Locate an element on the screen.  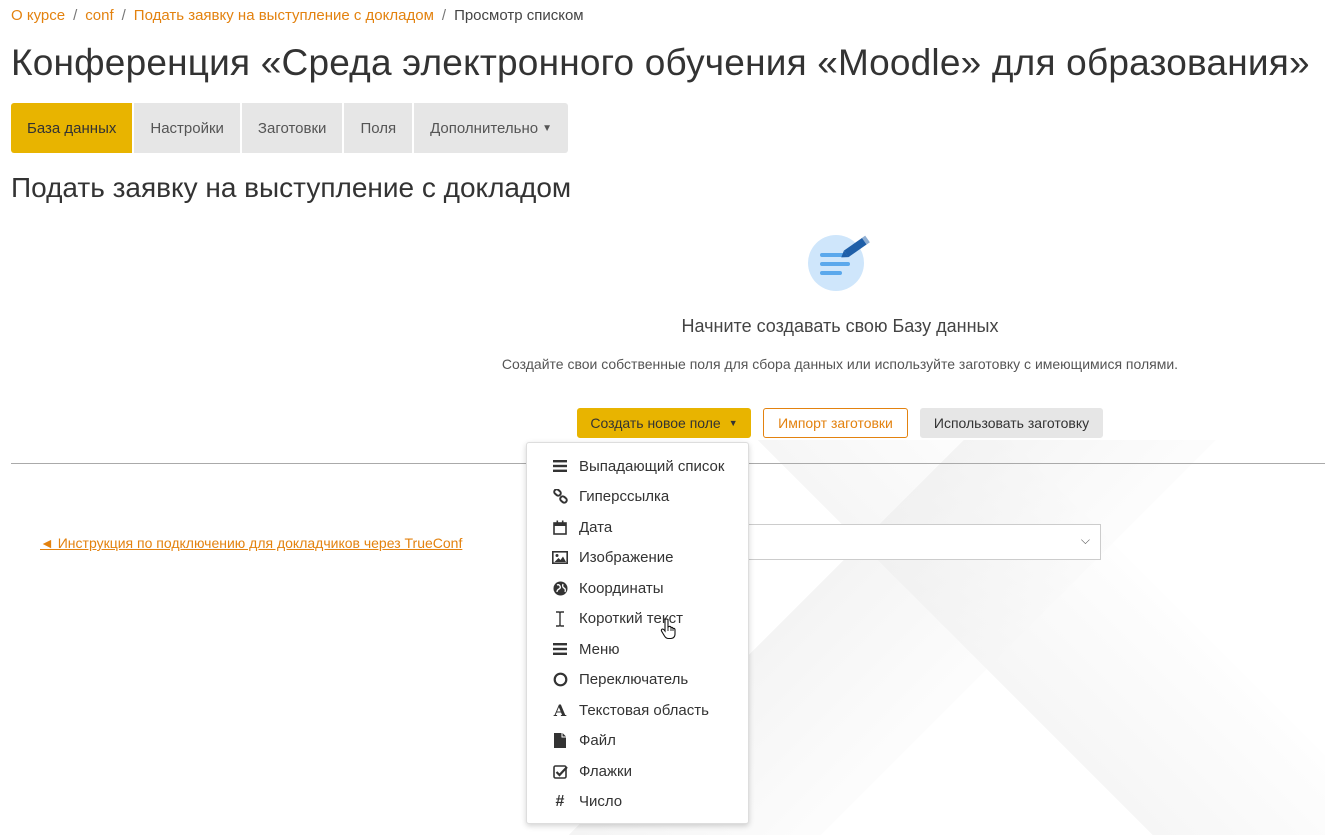
calendar-icon is located at coordinates (560, 527).